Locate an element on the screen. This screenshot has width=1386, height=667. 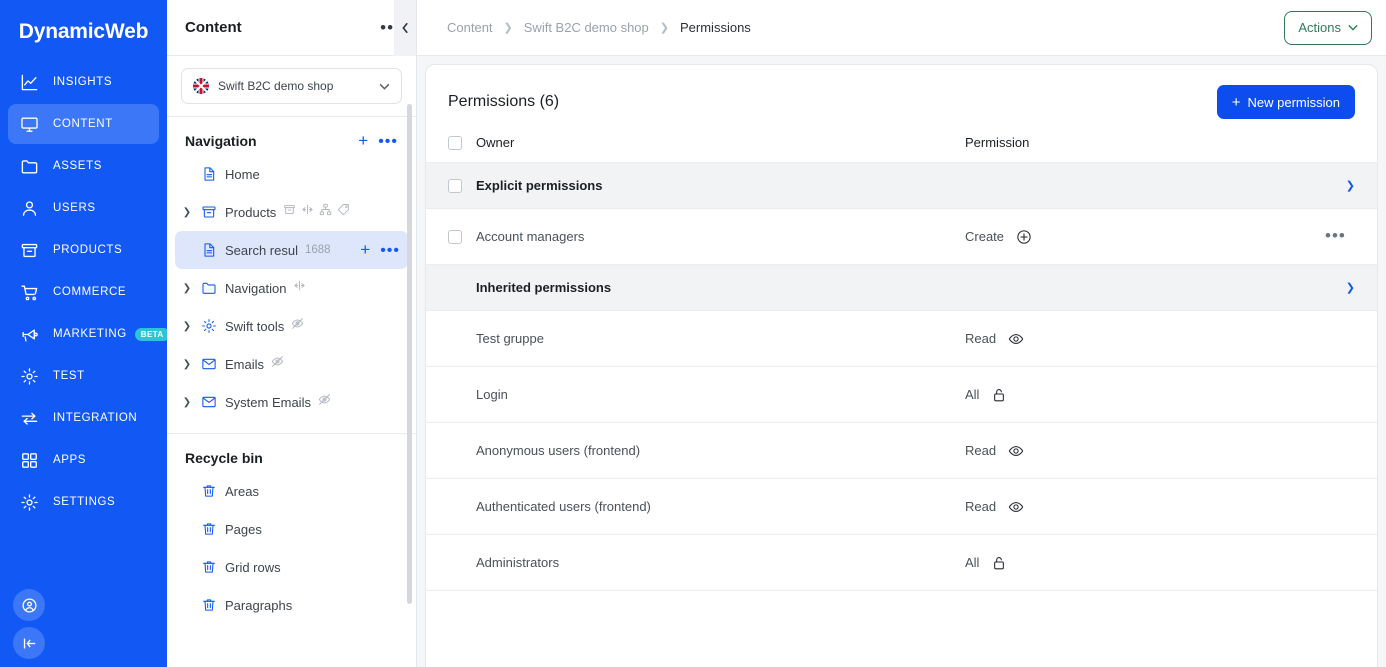
permission-owner: Authenticated users (frontend) is located at coordinates (563, 506).